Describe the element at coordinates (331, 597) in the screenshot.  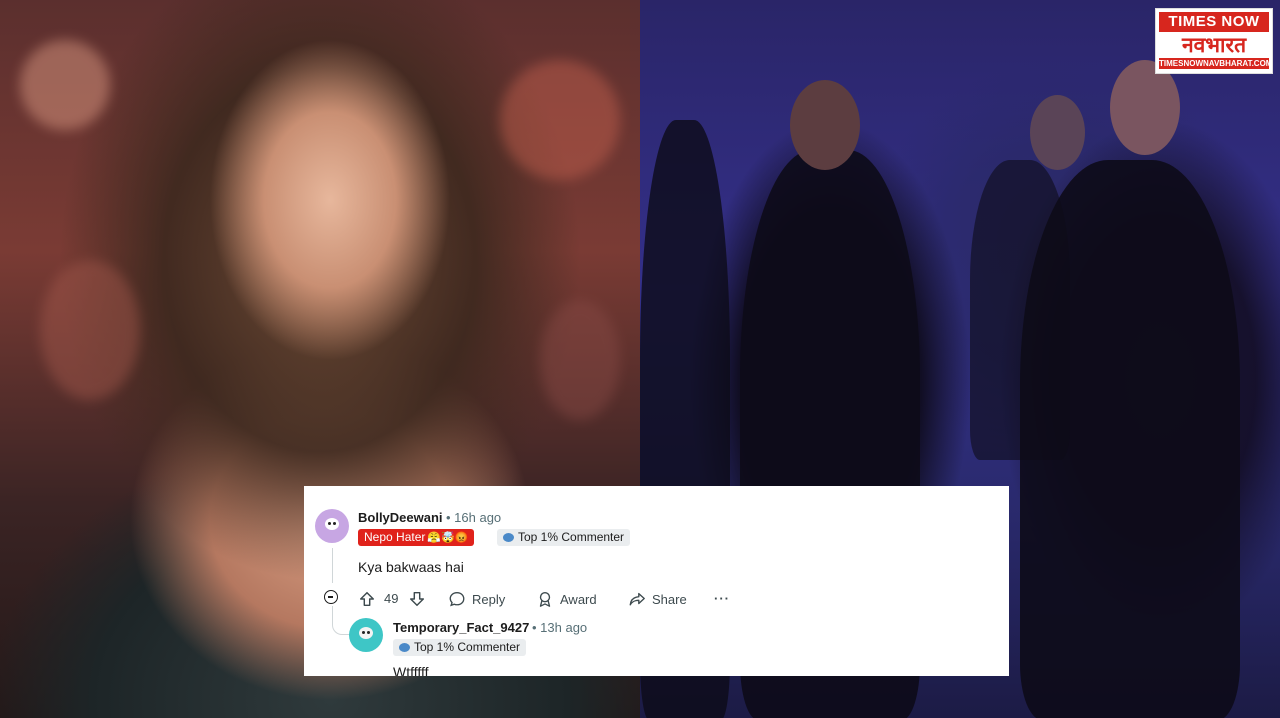
I see `collapse-thread-icon` at that location.